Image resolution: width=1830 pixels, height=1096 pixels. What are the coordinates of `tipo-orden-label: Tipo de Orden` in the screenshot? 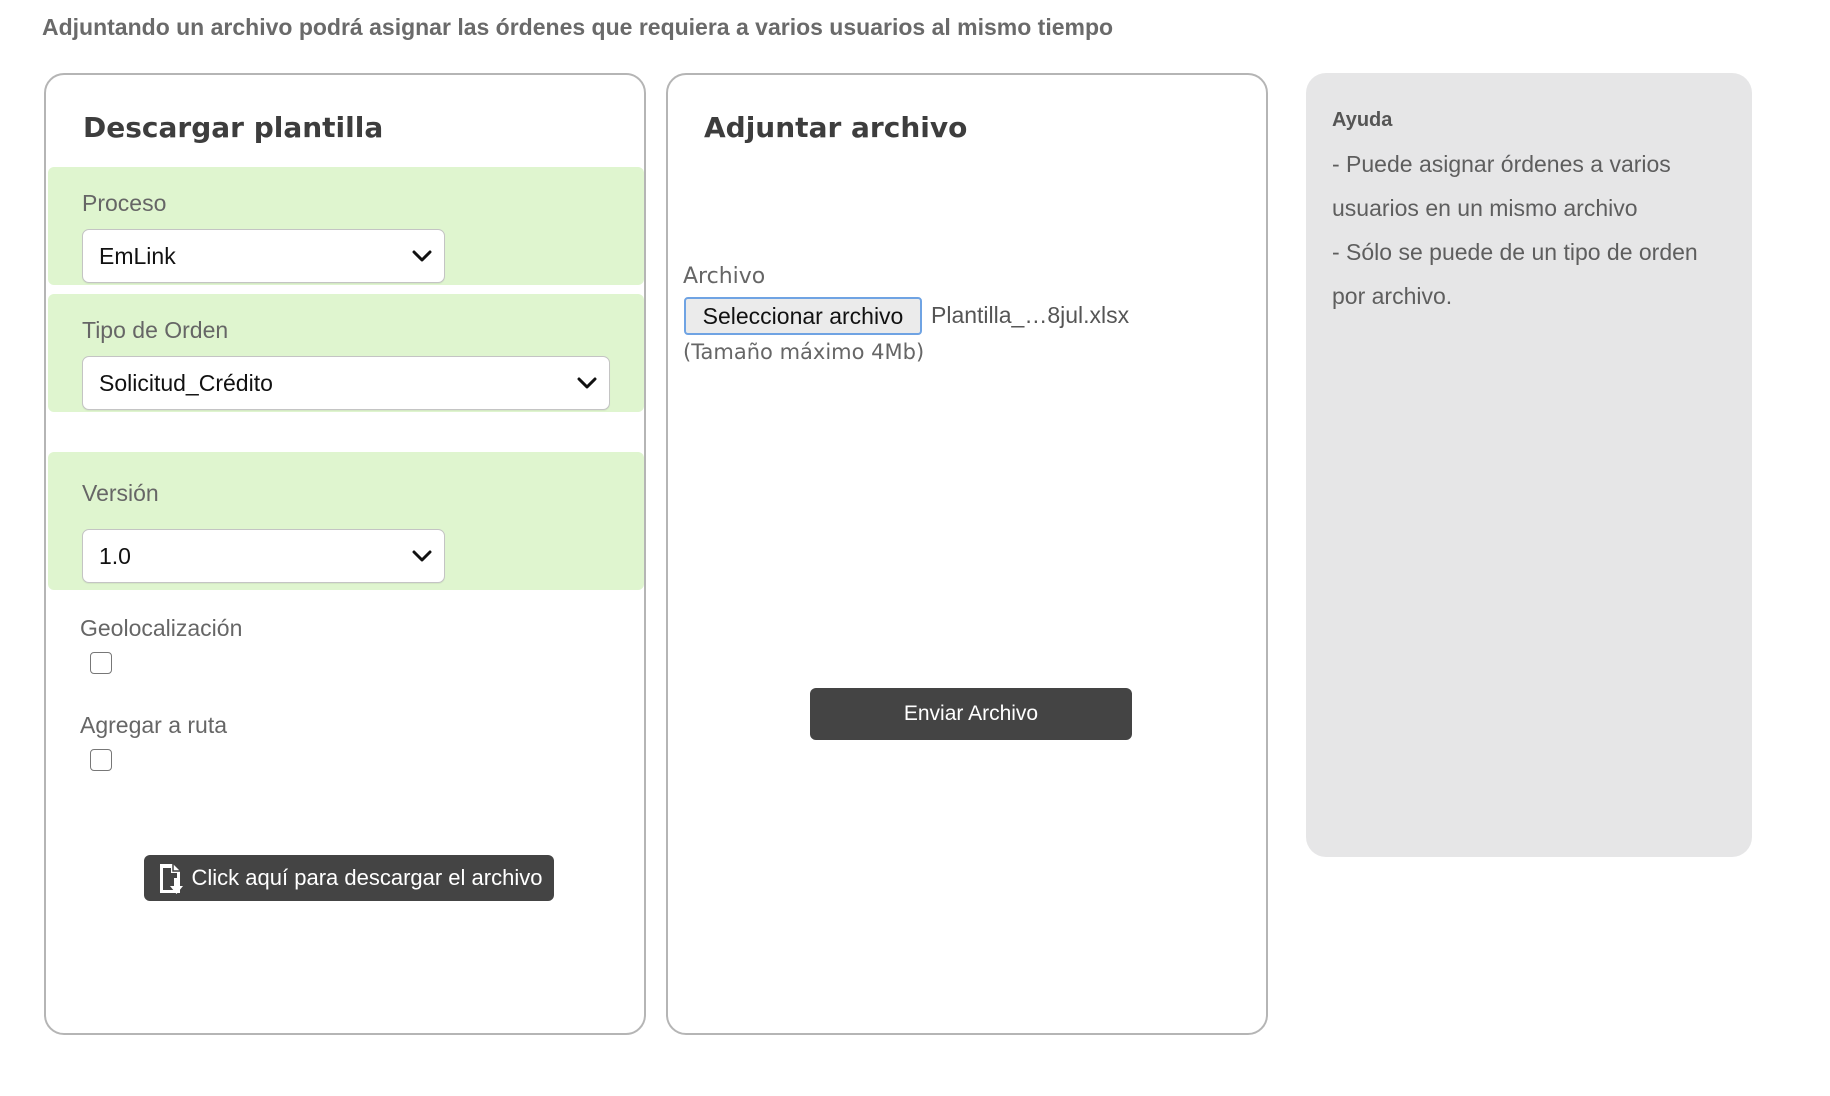 It's located at (155, 330).